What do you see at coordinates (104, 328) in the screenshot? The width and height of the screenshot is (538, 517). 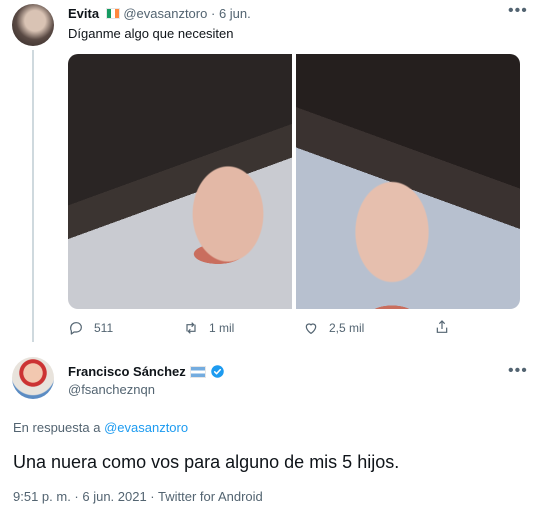 I see `reply-count: 511` at bounding box center [104, 328].